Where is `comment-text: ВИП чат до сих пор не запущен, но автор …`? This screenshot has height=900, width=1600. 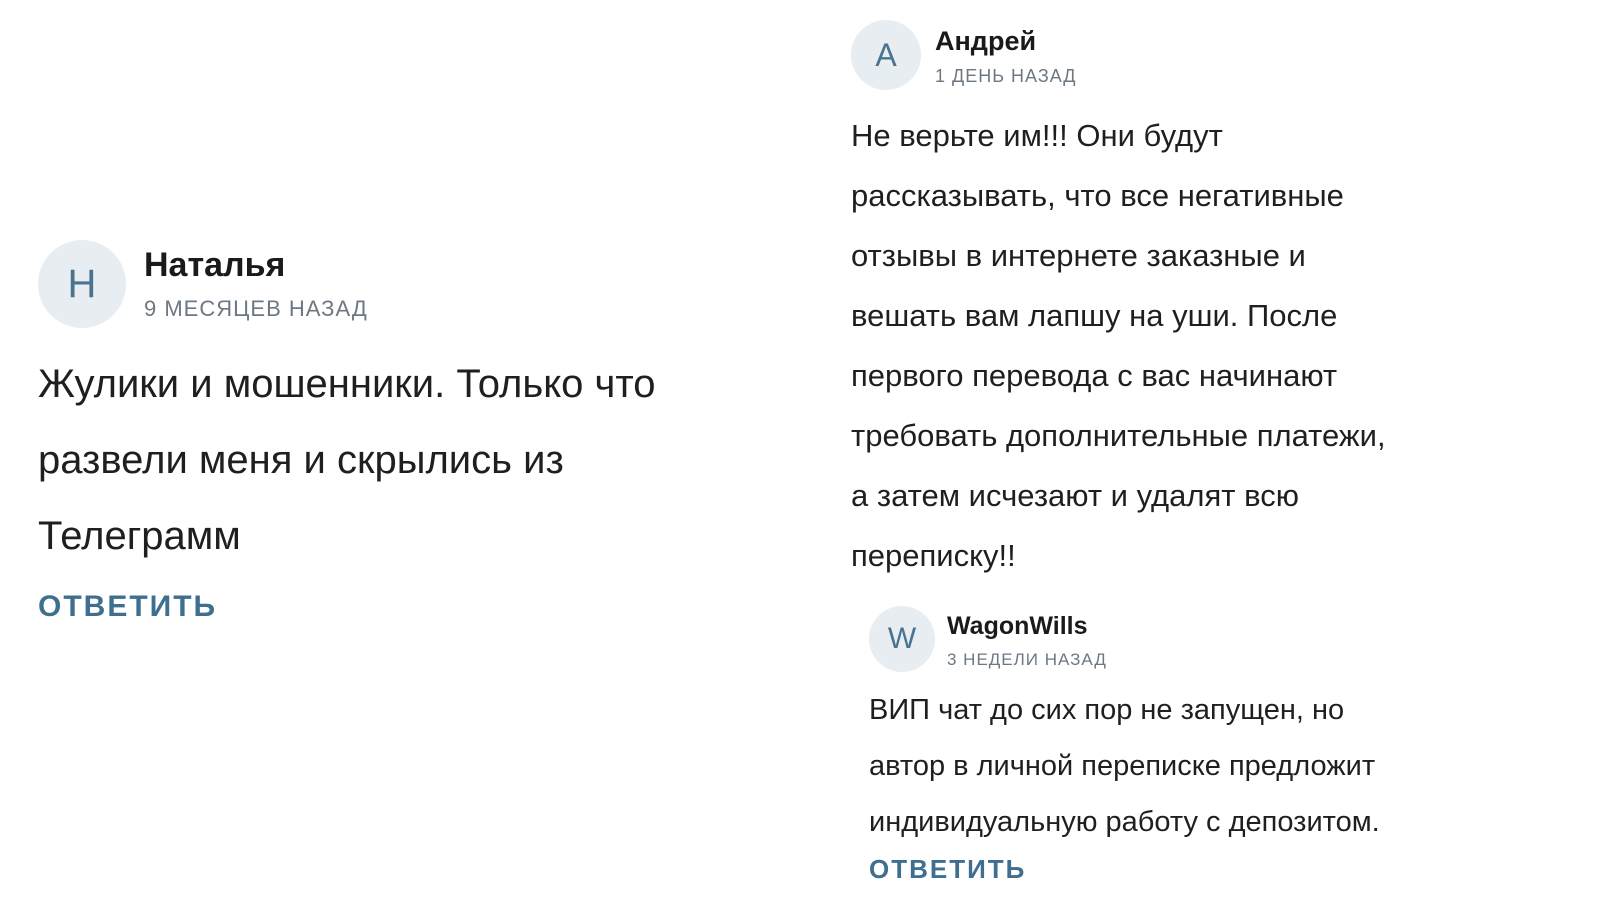
comment-text: ВИП чат до сих пор не запущен, но автор … is located at coordinates (1124, 766).